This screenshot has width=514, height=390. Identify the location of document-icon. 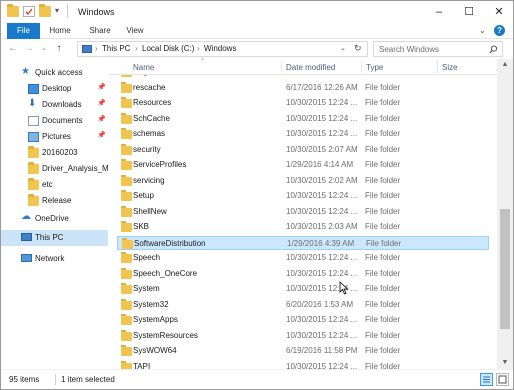
(33, 121).